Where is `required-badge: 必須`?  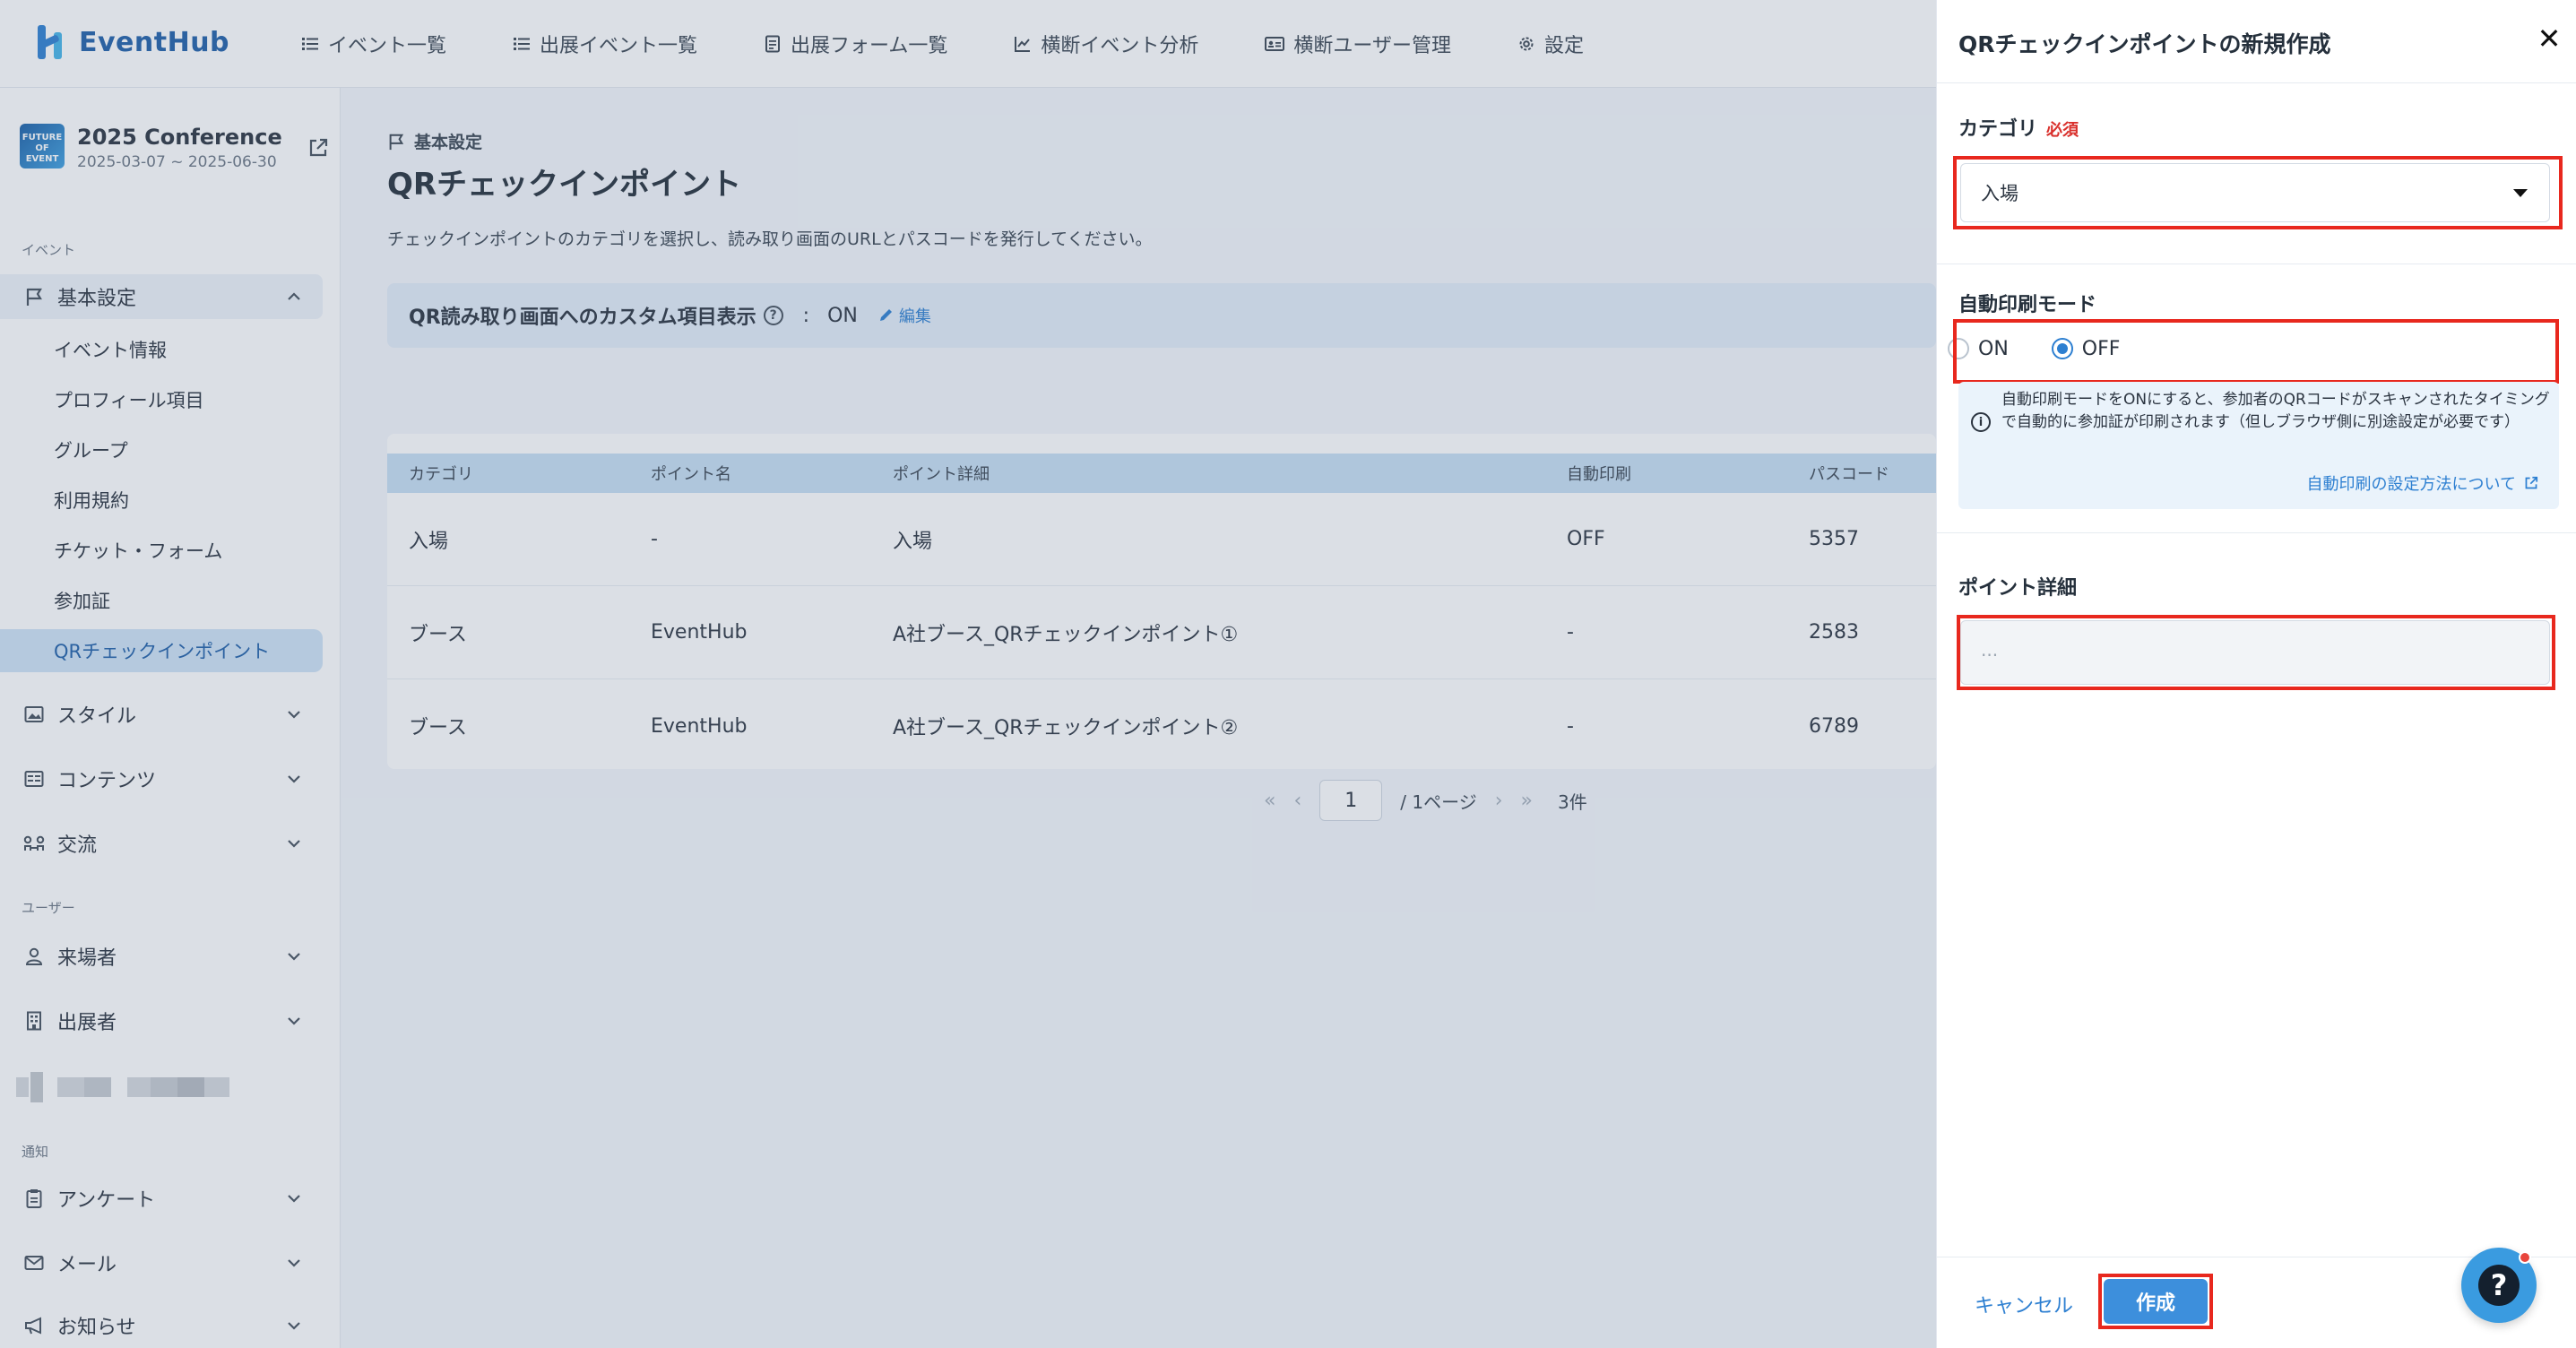 required-badge: 必須 is located at coordinates (2062, 130).